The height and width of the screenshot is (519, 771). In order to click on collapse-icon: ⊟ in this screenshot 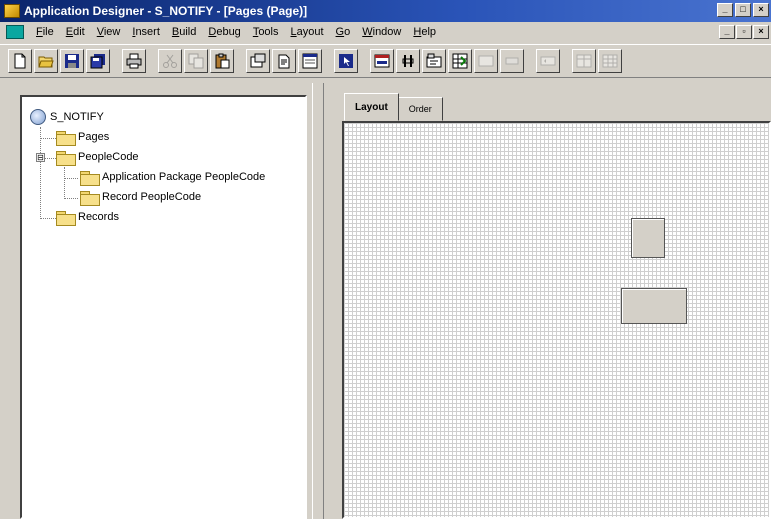, I will do `click(40, 157)`.